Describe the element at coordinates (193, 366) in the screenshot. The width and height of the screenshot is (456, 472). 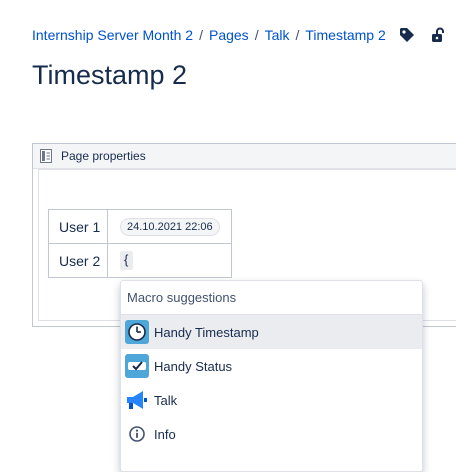
I see `suggestion-label: Handy Status` at that location.